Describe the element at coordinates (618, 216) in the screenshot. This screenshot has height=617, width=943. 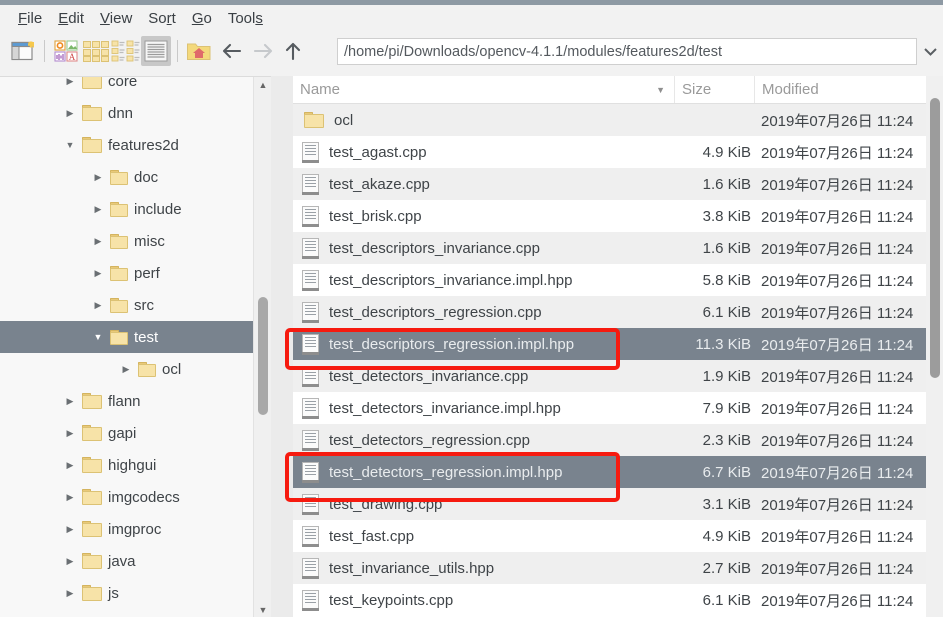
I see `file-row: test_brisk.cpp 3.8 KiB 2019年07月26日 11:24` at that location.